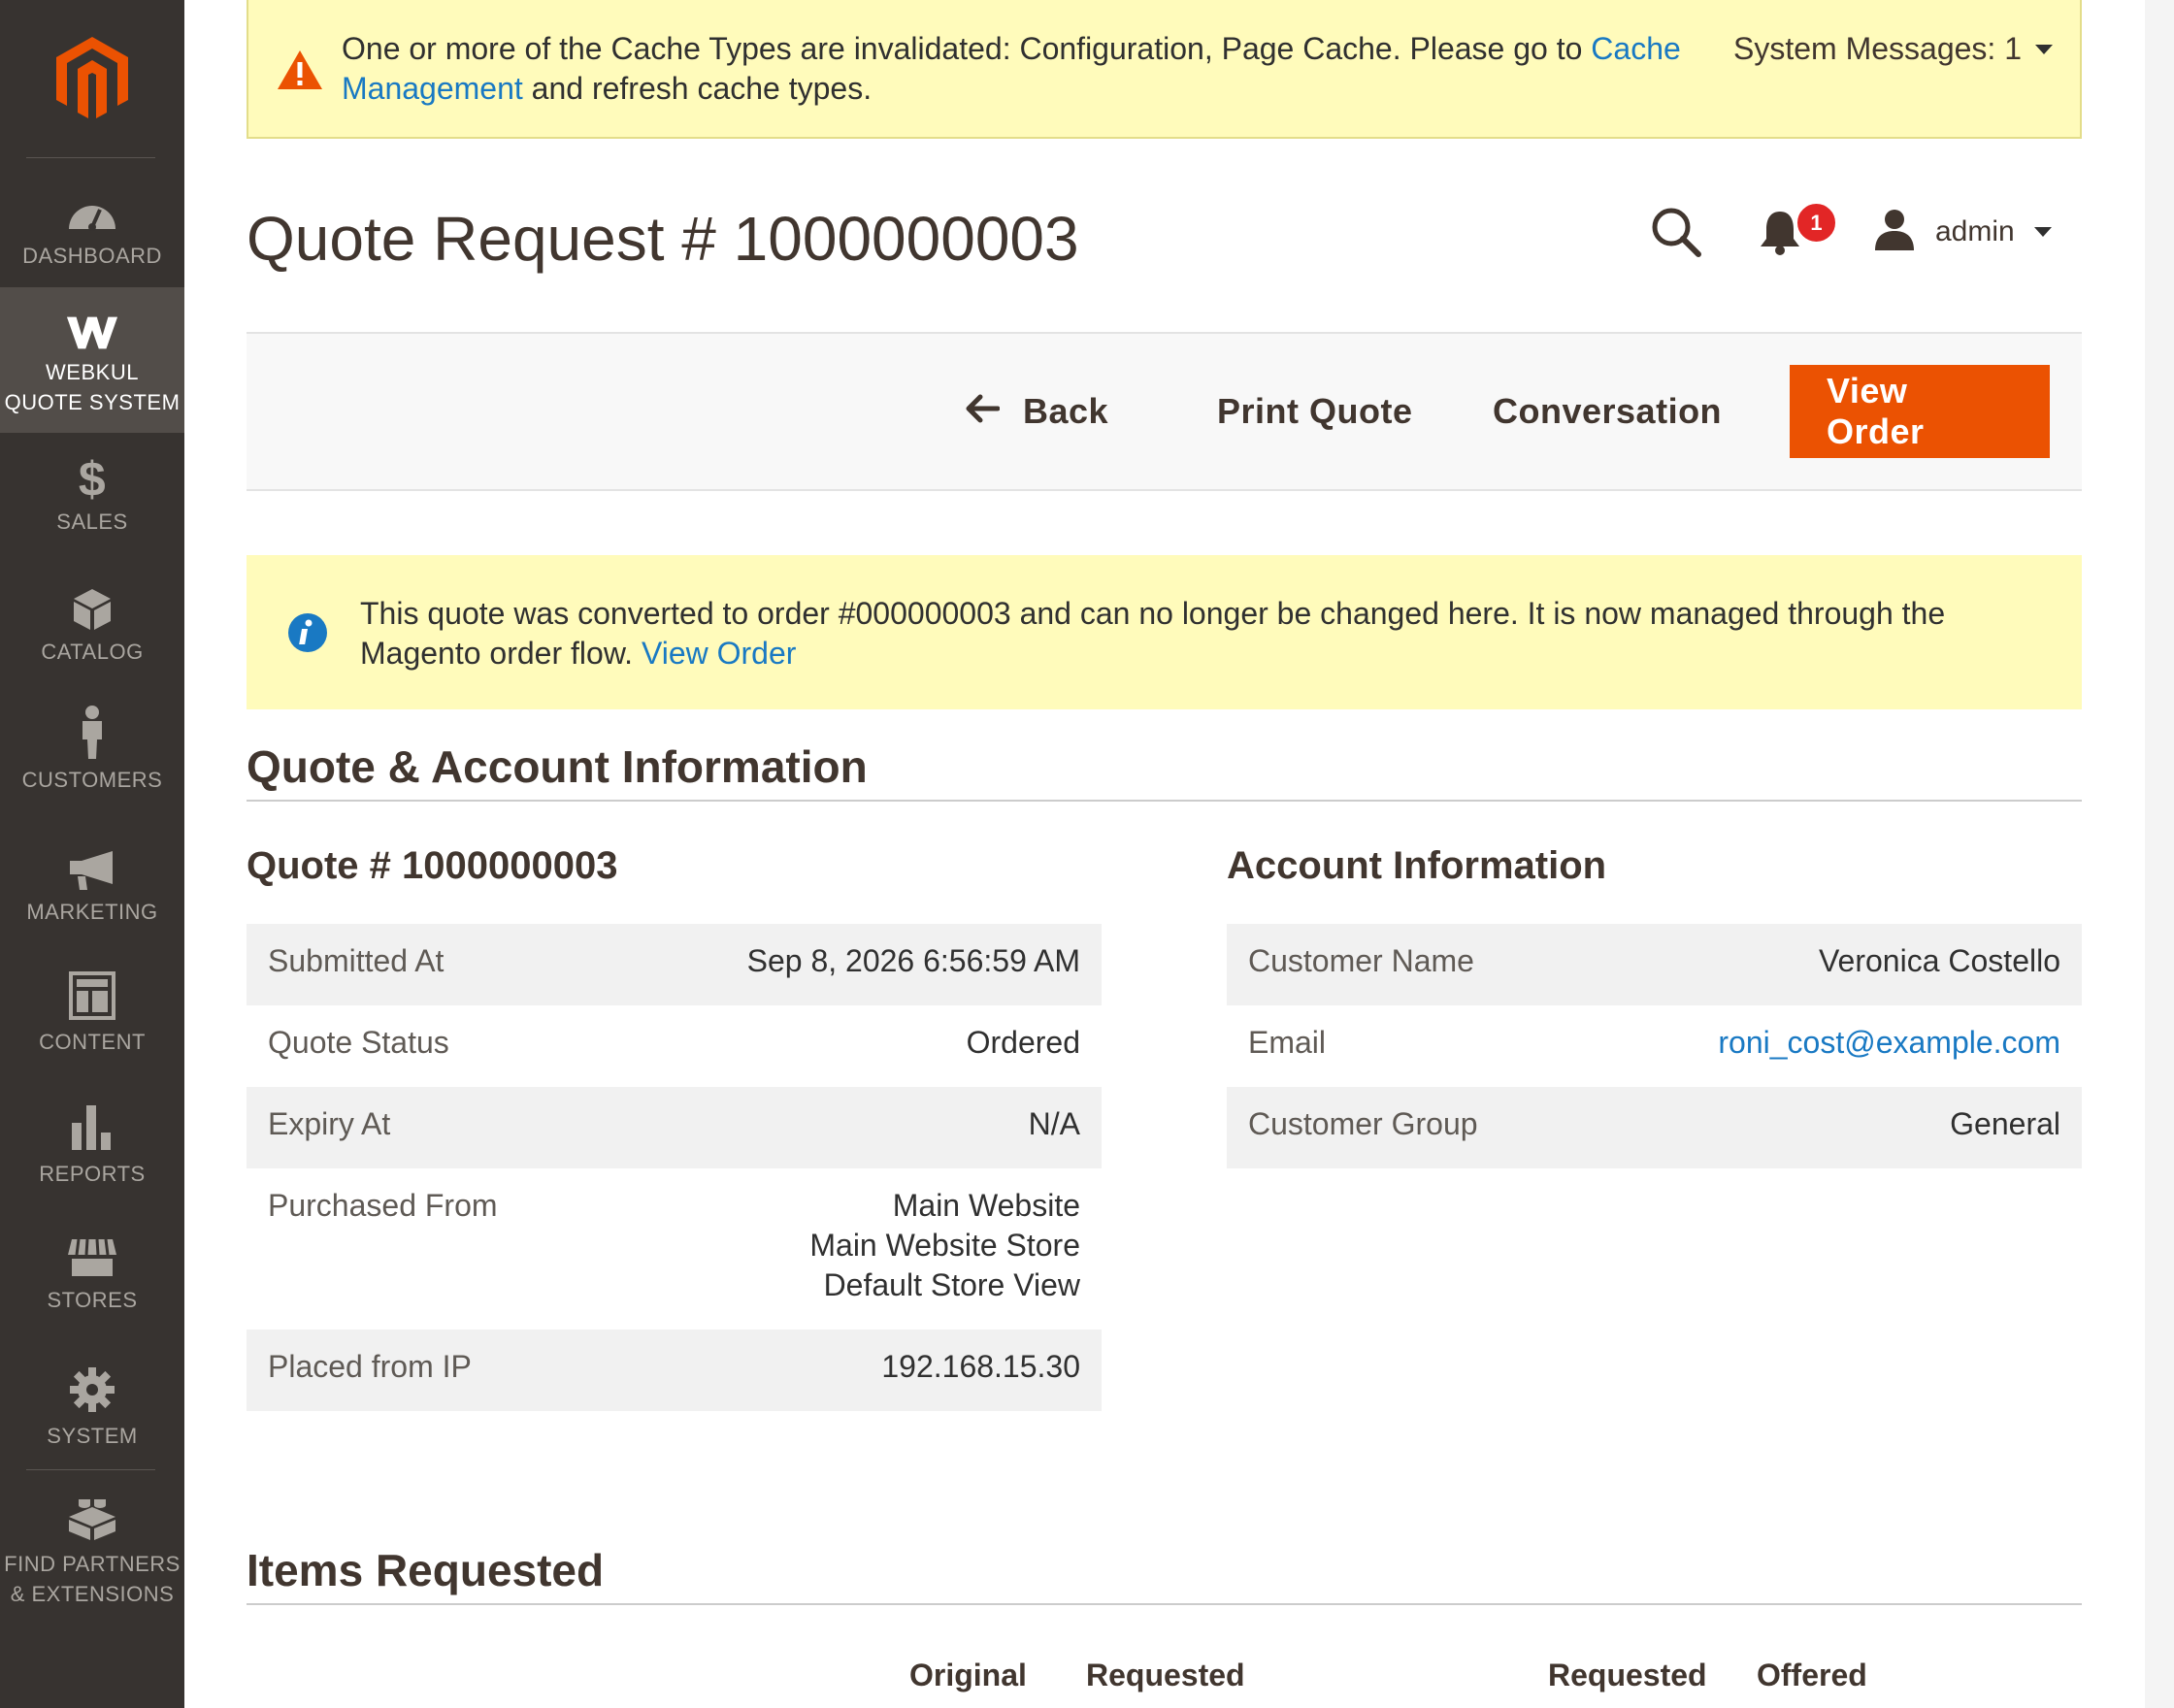 The height and width of the screenshot is (1708, 2174). I want to click on system-messages-toggle: System Messages: 1, so click(1893, 49).